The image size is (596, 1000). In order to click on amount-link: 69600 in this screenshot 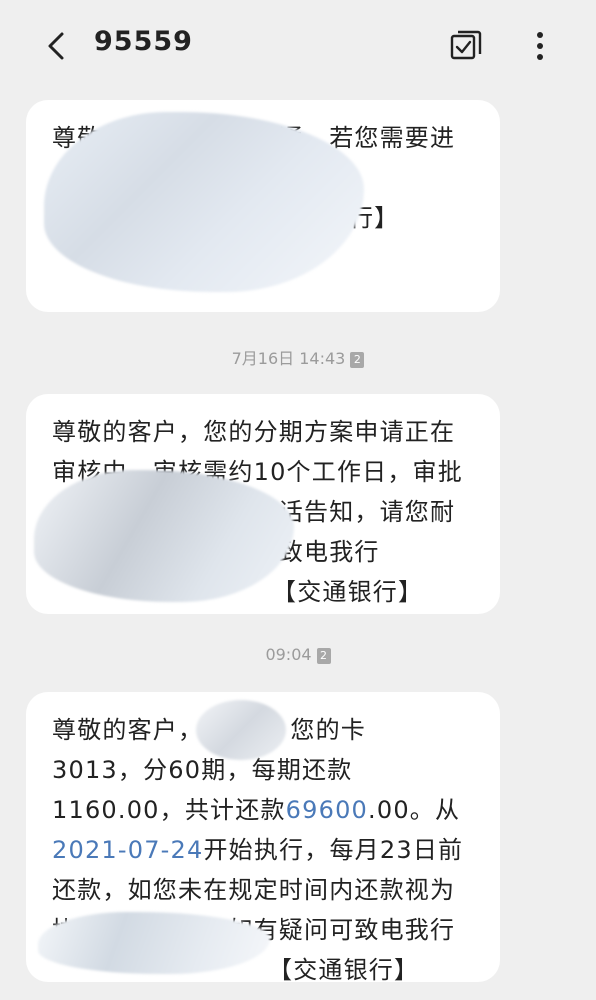, I will do `click(327, 810)`.